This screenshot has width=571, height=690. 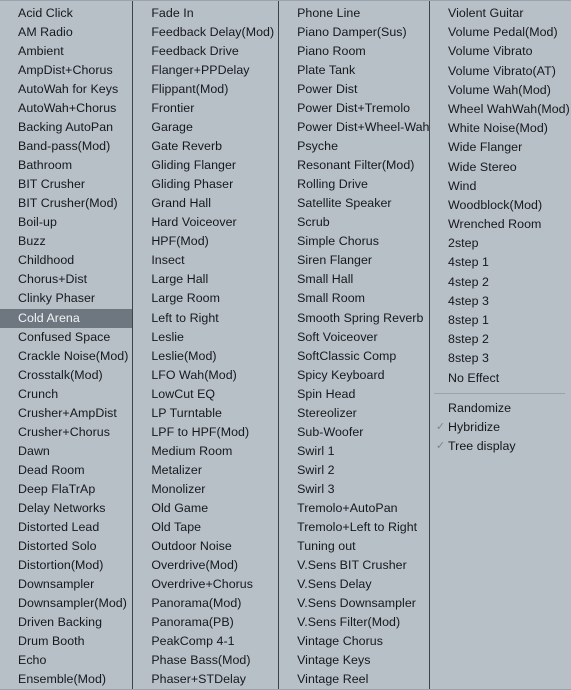 What do you see at coordinates (205, 356) in the screenshot?
I see `menu-item-leslie-mod: Leslie(Mod)` at bounding box center [205, 356].